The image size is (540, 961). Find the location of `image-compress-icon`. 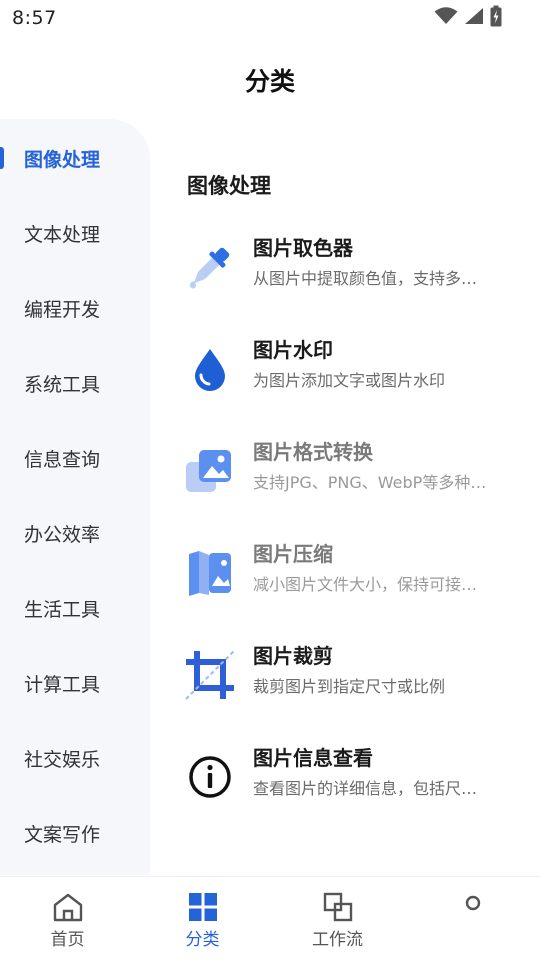

image-compress-icon is located at coordinates (210, 573).